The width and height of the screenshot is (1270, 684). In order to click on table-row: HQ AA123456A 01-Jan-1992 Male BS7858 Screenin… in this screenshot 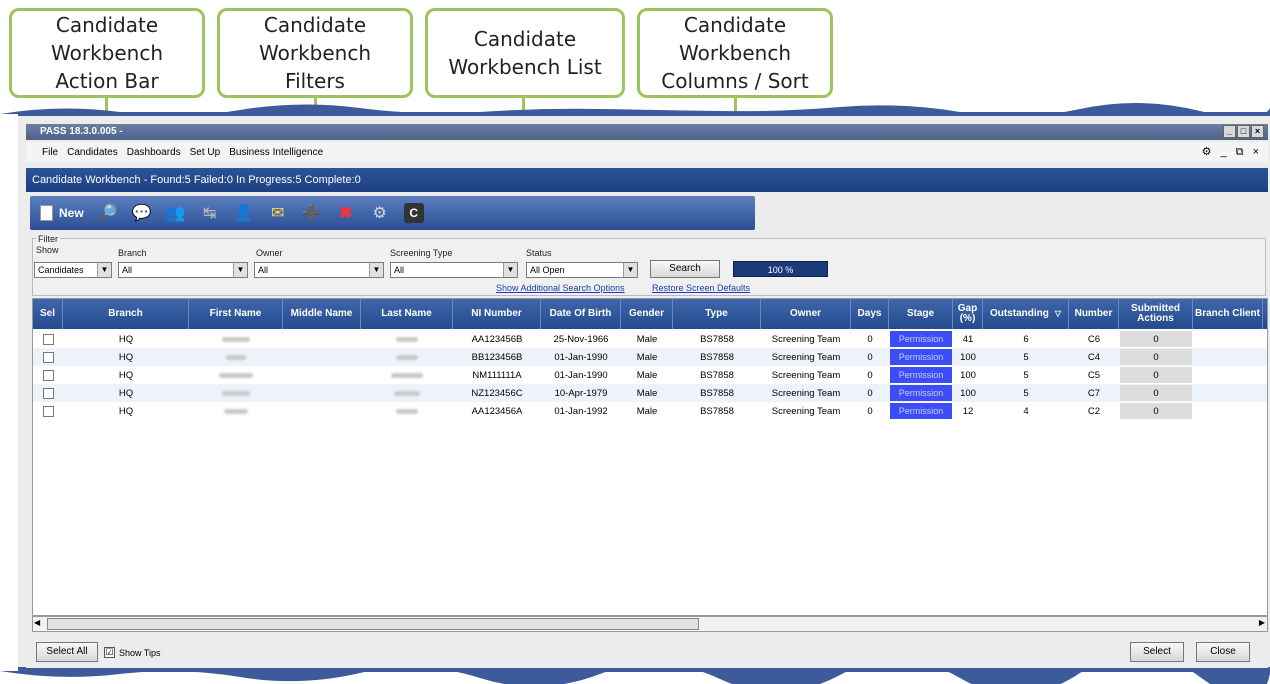, I will do `click(650, 411)`.